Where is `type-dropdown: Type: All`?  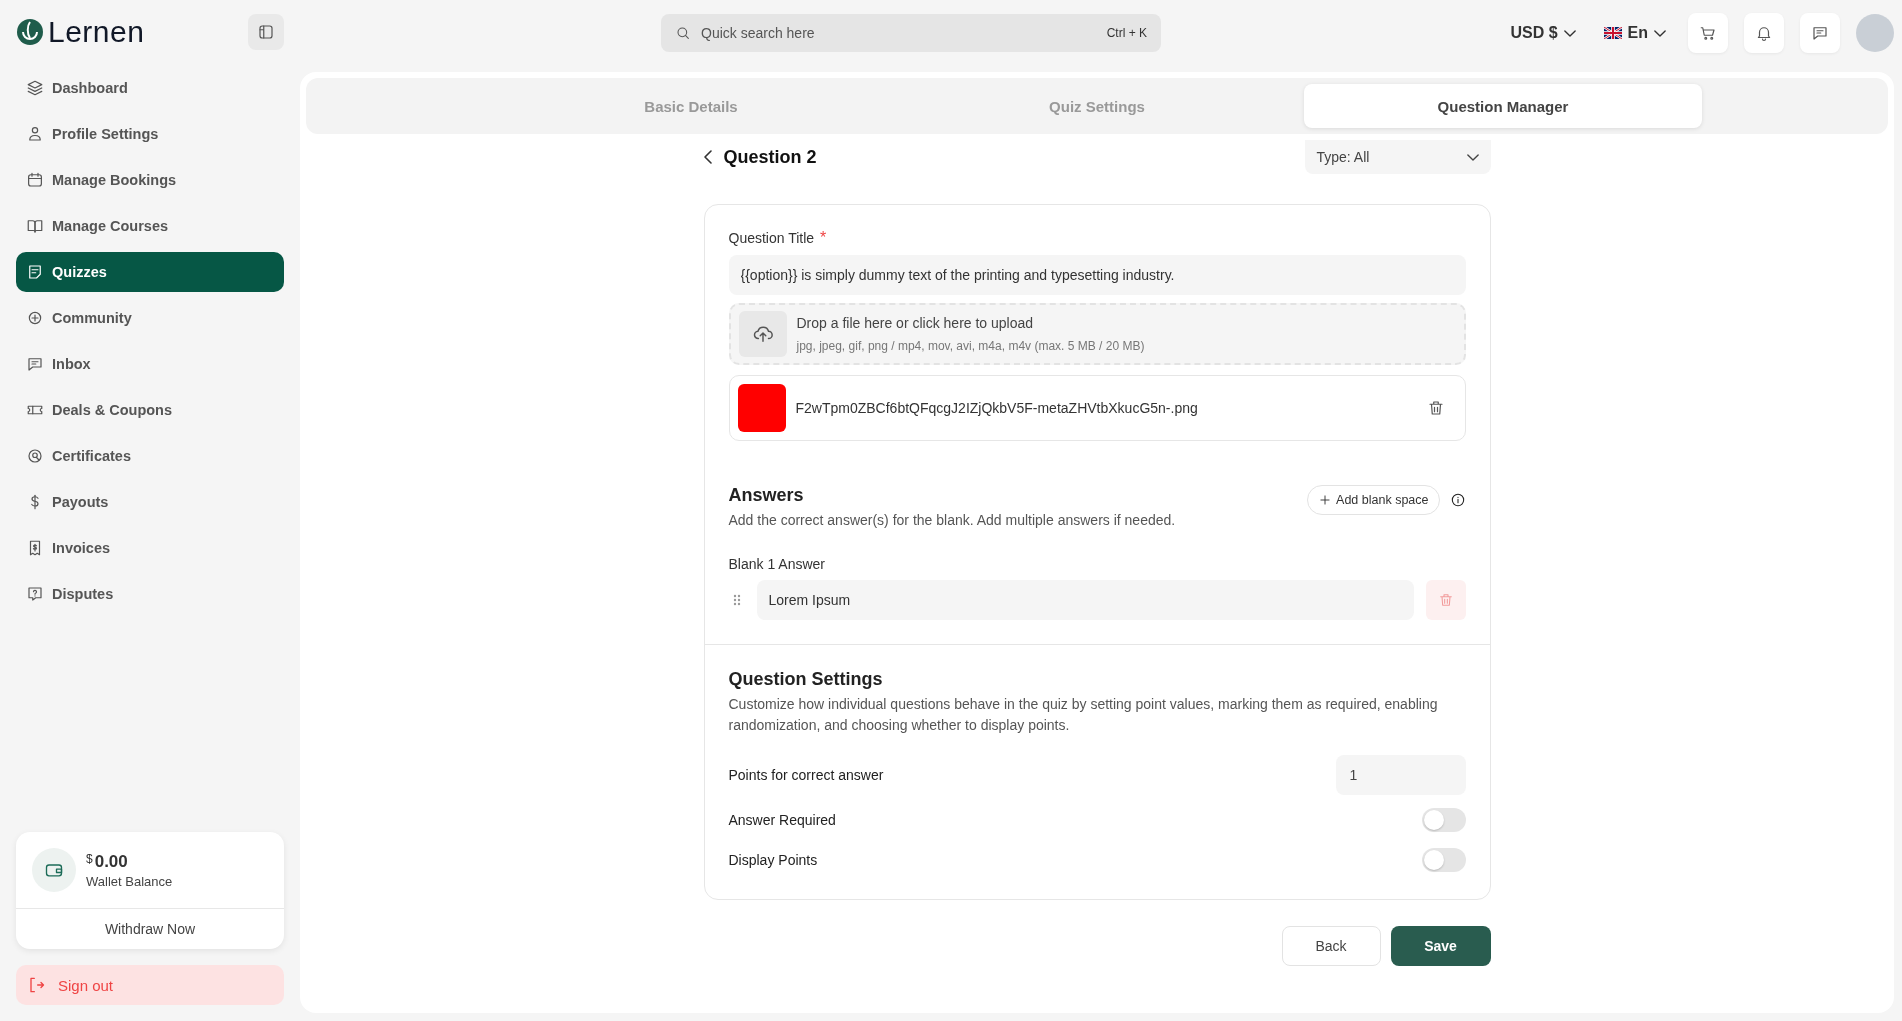
type-dropdown: Type: All is located at coordinates (1397, 157).